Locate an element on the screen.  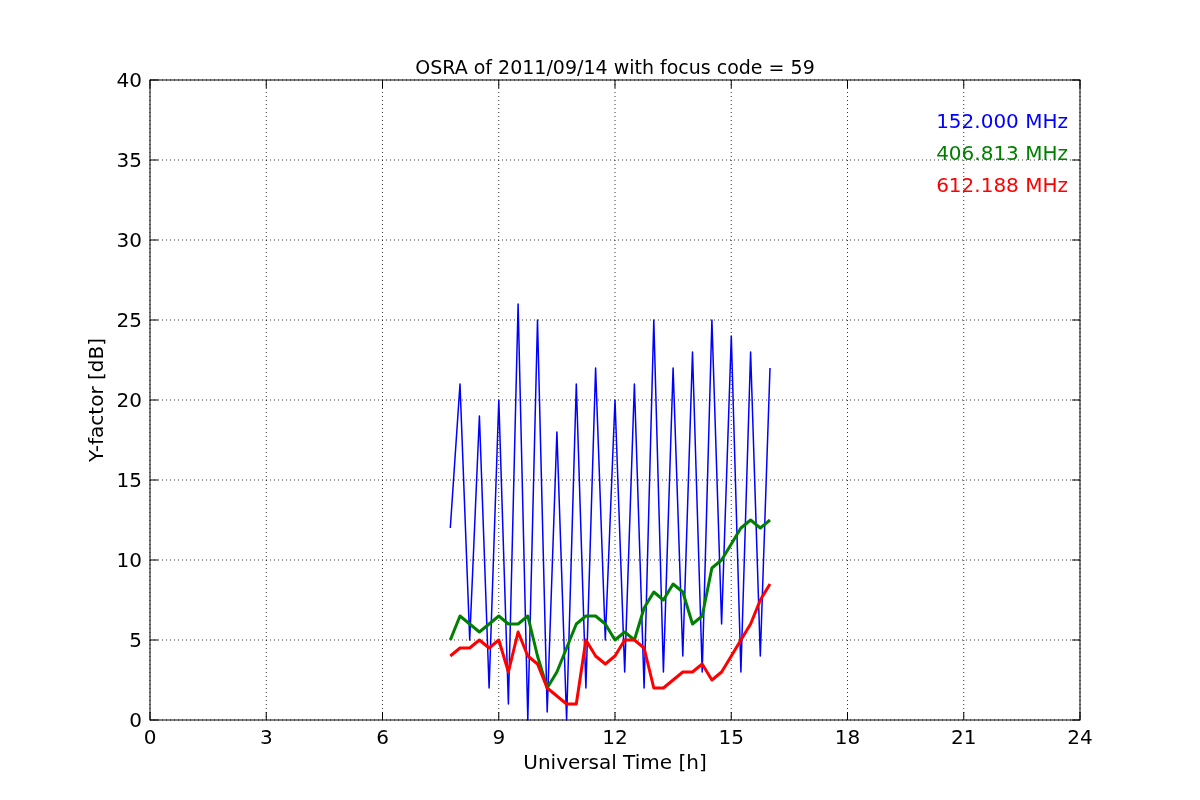
x-axis-label: Universal Time [h] is located at coordinates (615, 762).